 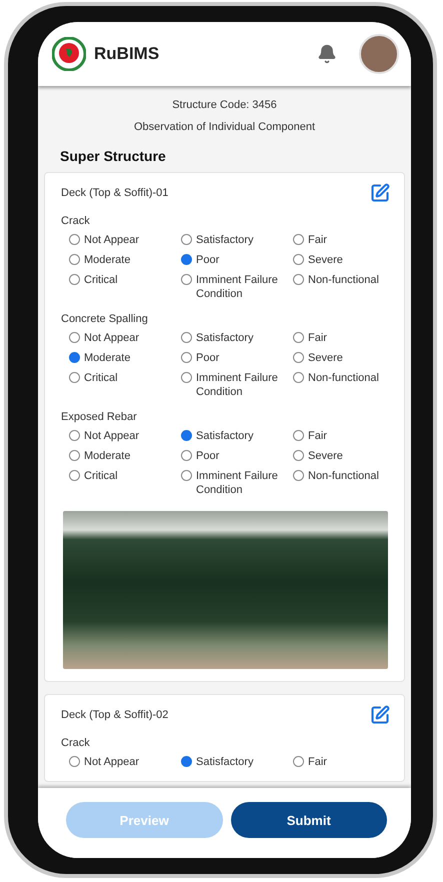 I want to click on action-button: Submit, so click(x=308, y=820).